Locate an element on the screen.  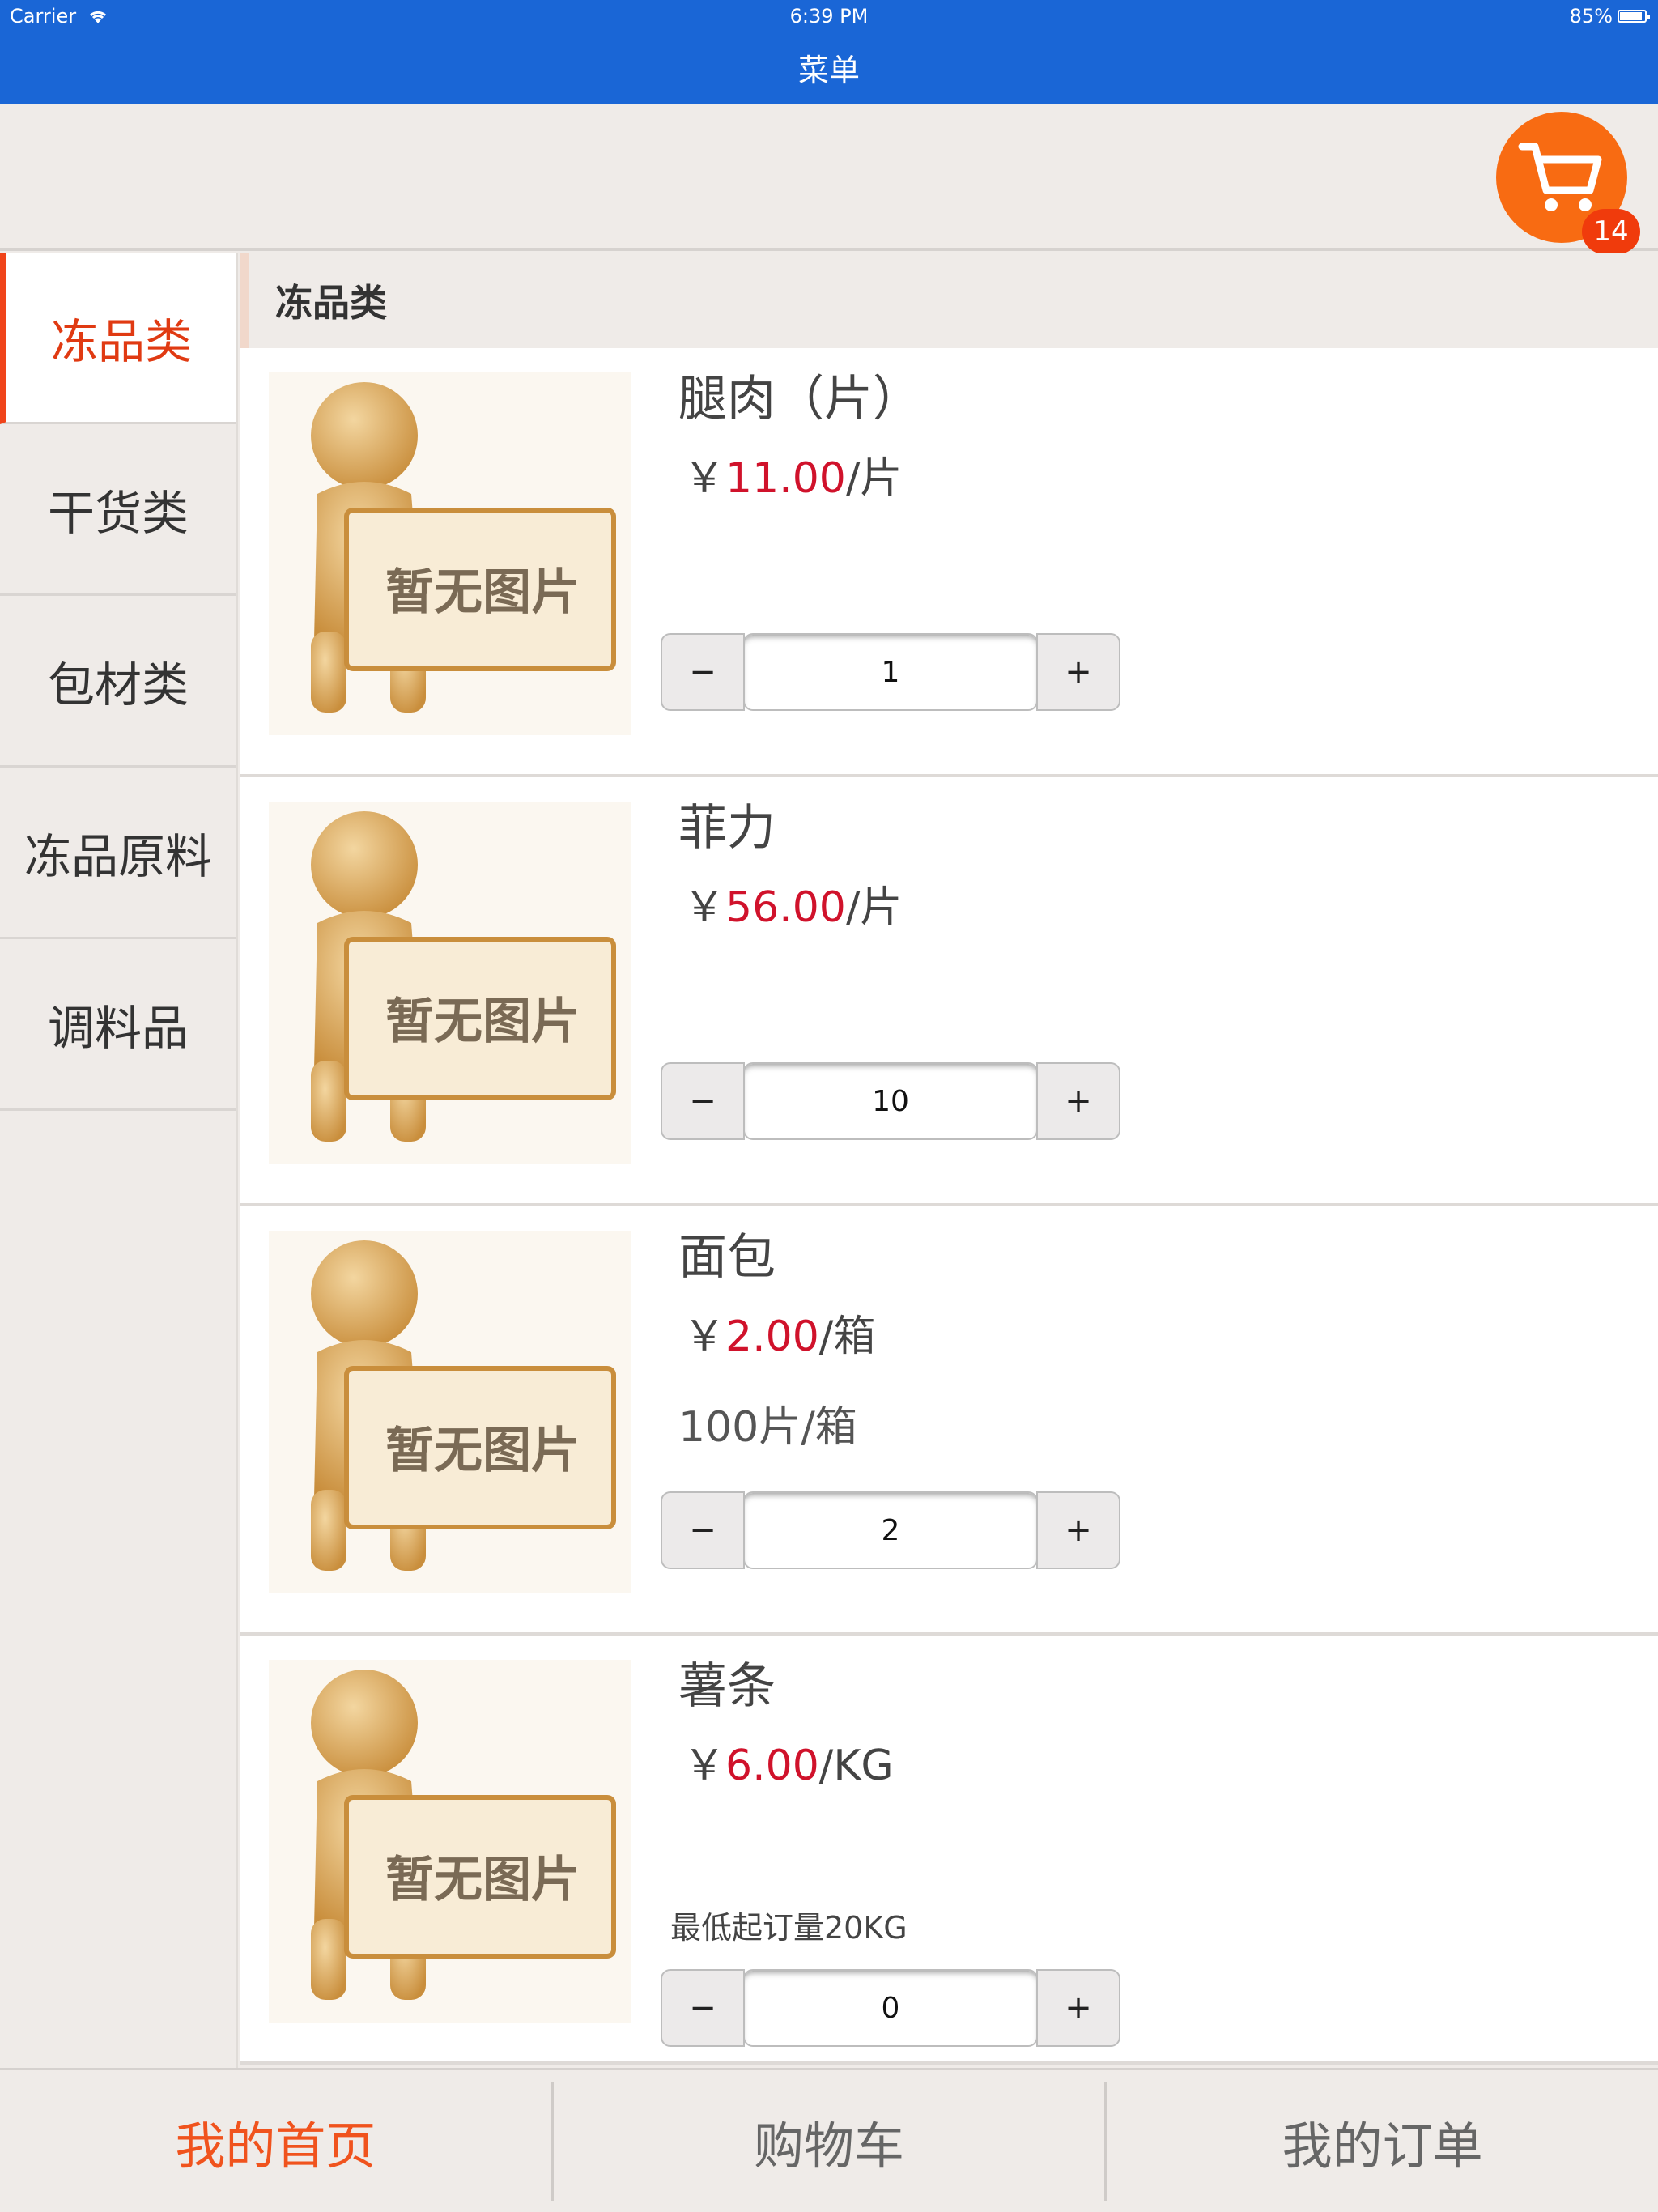
product-price: ￥11.00/片 is located at coordinates (793, 479).